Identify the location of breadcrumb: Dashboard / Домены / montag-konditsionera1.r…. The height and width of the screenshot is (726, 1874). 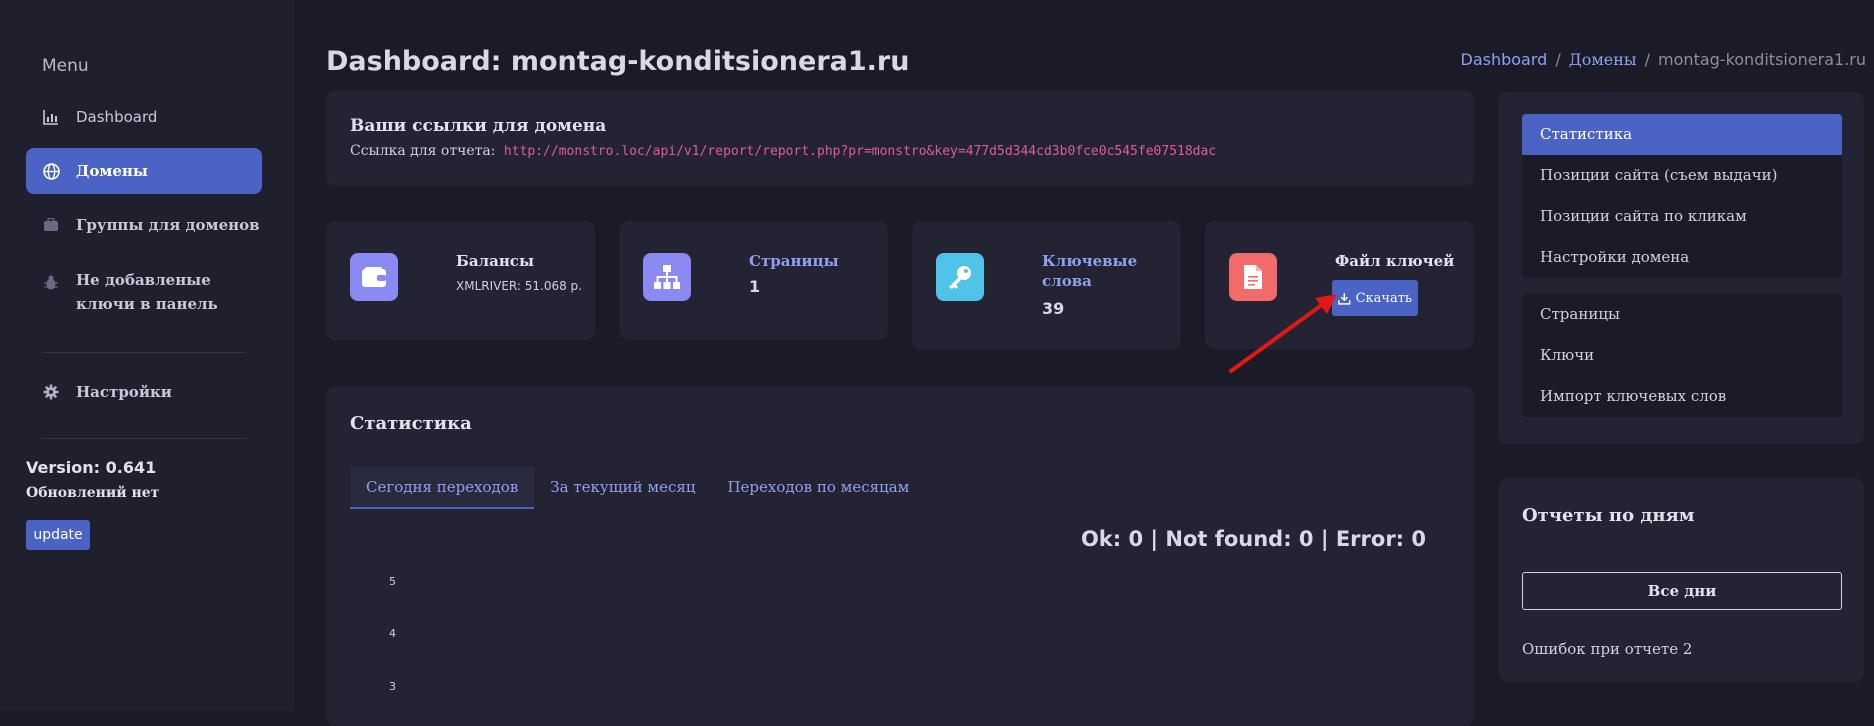
(1663, 59).